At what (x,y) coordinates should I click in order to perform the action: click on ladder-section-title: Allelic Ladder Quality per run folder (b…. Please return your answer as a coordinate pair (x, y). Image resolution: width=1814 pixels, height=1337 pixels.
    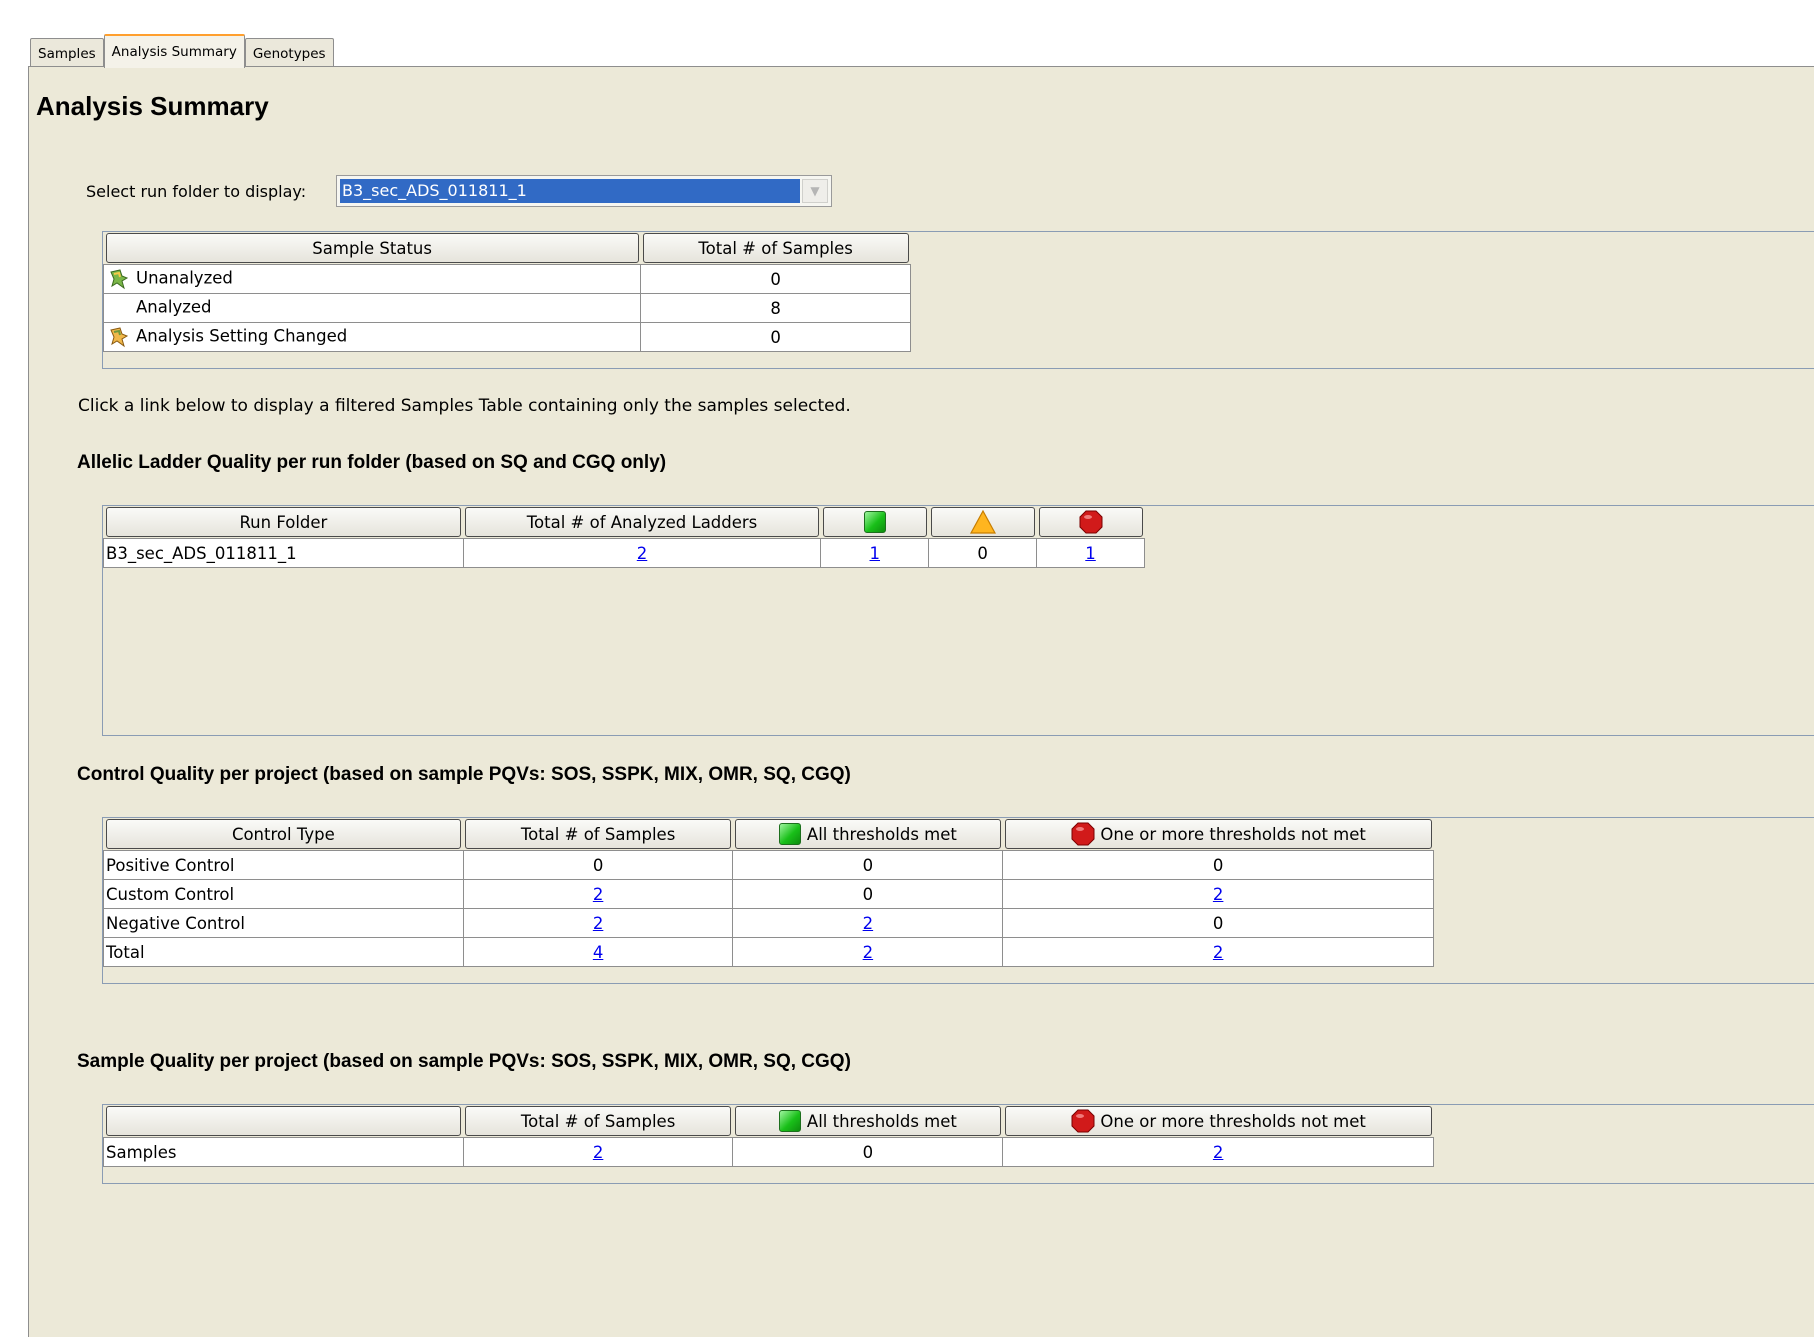
    Looking at the image, I should click on (372, 462).